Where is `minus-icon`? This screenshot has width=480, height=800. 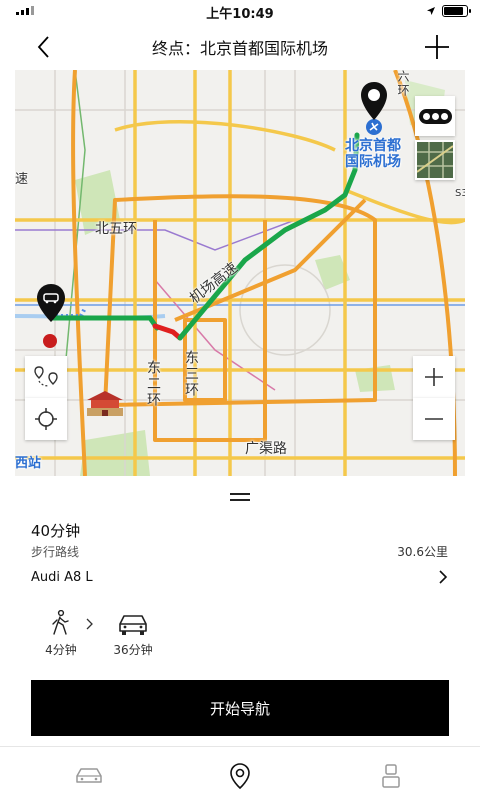 minus-icon is located at coordinates (434, 419).